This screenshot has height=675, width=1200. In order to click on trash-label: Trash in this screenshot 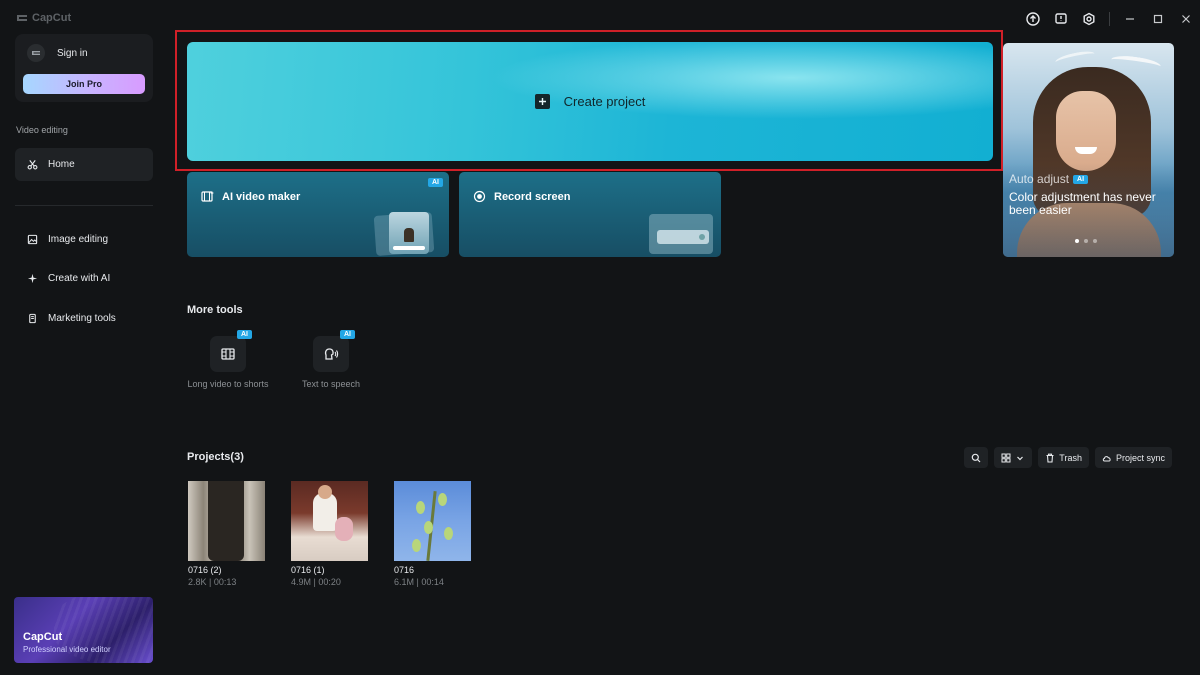, I will do `click(1070, 457)`.